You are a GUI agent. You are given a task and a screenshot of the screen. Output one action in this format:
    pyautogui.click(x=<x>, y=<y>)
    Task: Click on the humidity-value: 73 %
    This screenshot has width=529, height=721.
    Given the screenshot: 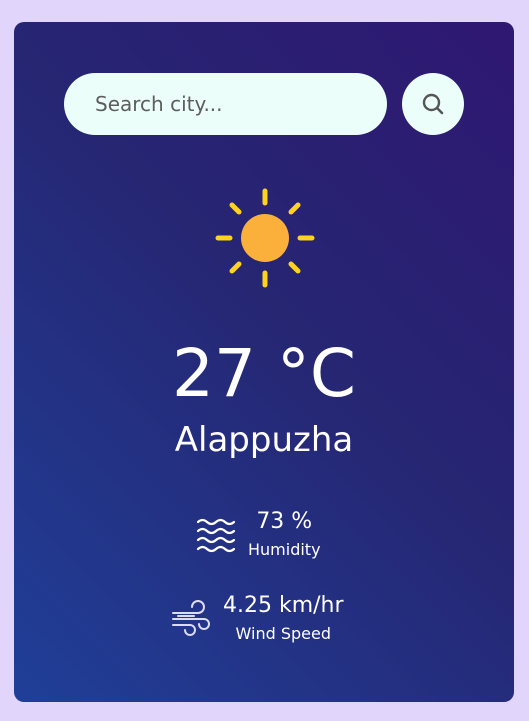 What is the action you would take?
    pyautogui.click(x=284, y=521)
    